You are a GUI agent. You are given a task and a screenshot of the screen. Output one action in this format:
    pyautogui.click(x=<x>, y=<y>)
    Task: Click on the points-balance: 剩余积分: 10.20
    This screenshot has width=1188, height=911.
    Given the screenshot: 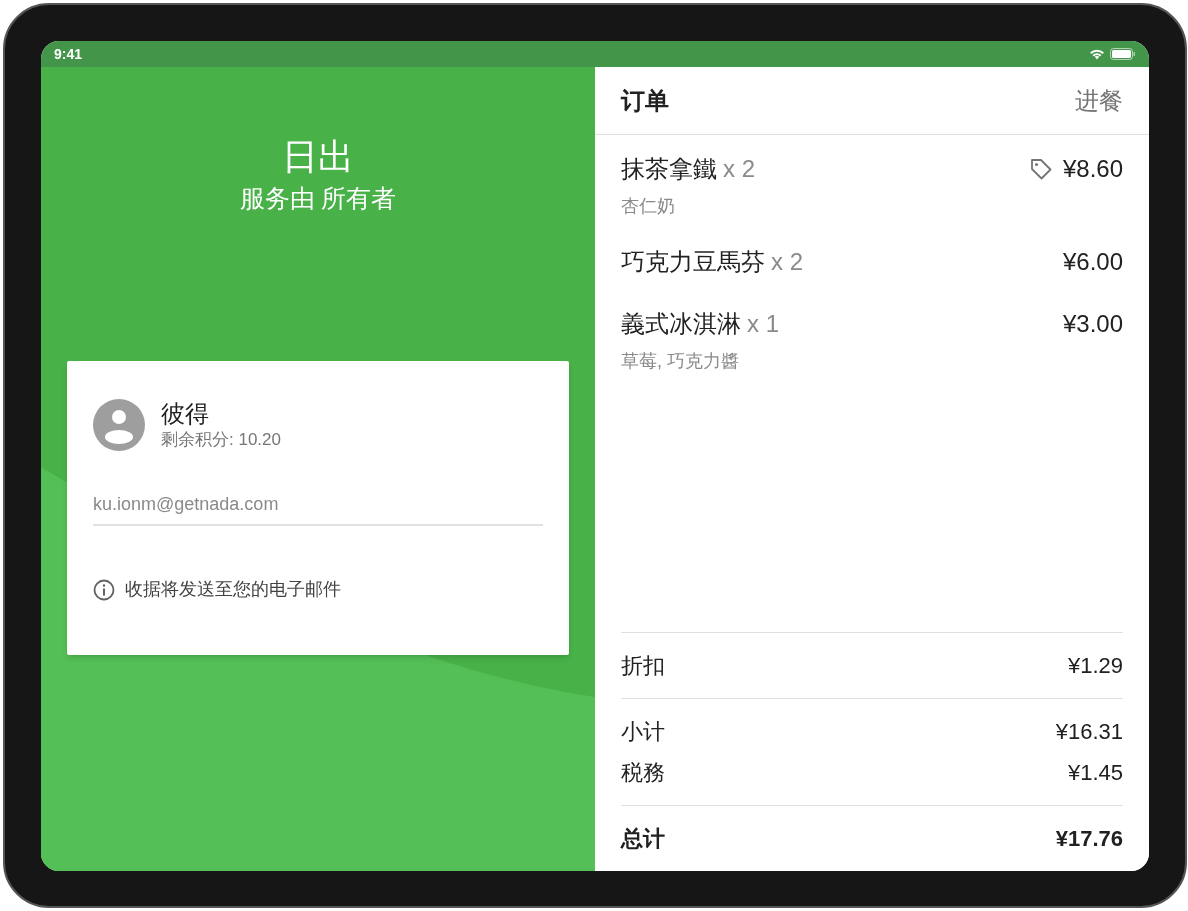 What is the action you would take?
    pyautogui.click(x=221, y=440)
    